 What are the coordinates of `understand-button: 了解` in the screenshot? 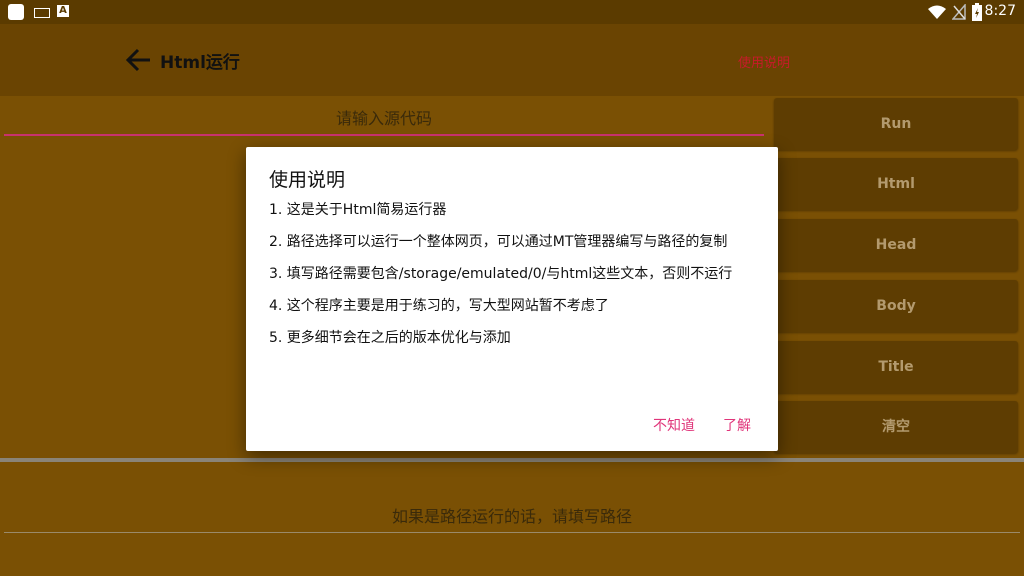 It's located at (737, 425).